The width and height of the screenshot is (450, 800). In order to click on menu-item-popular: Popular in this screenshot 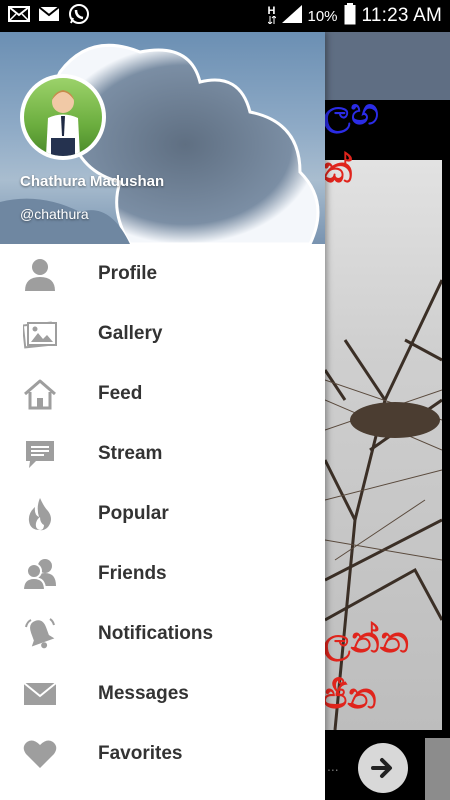, I will do `click(162, 514)`.